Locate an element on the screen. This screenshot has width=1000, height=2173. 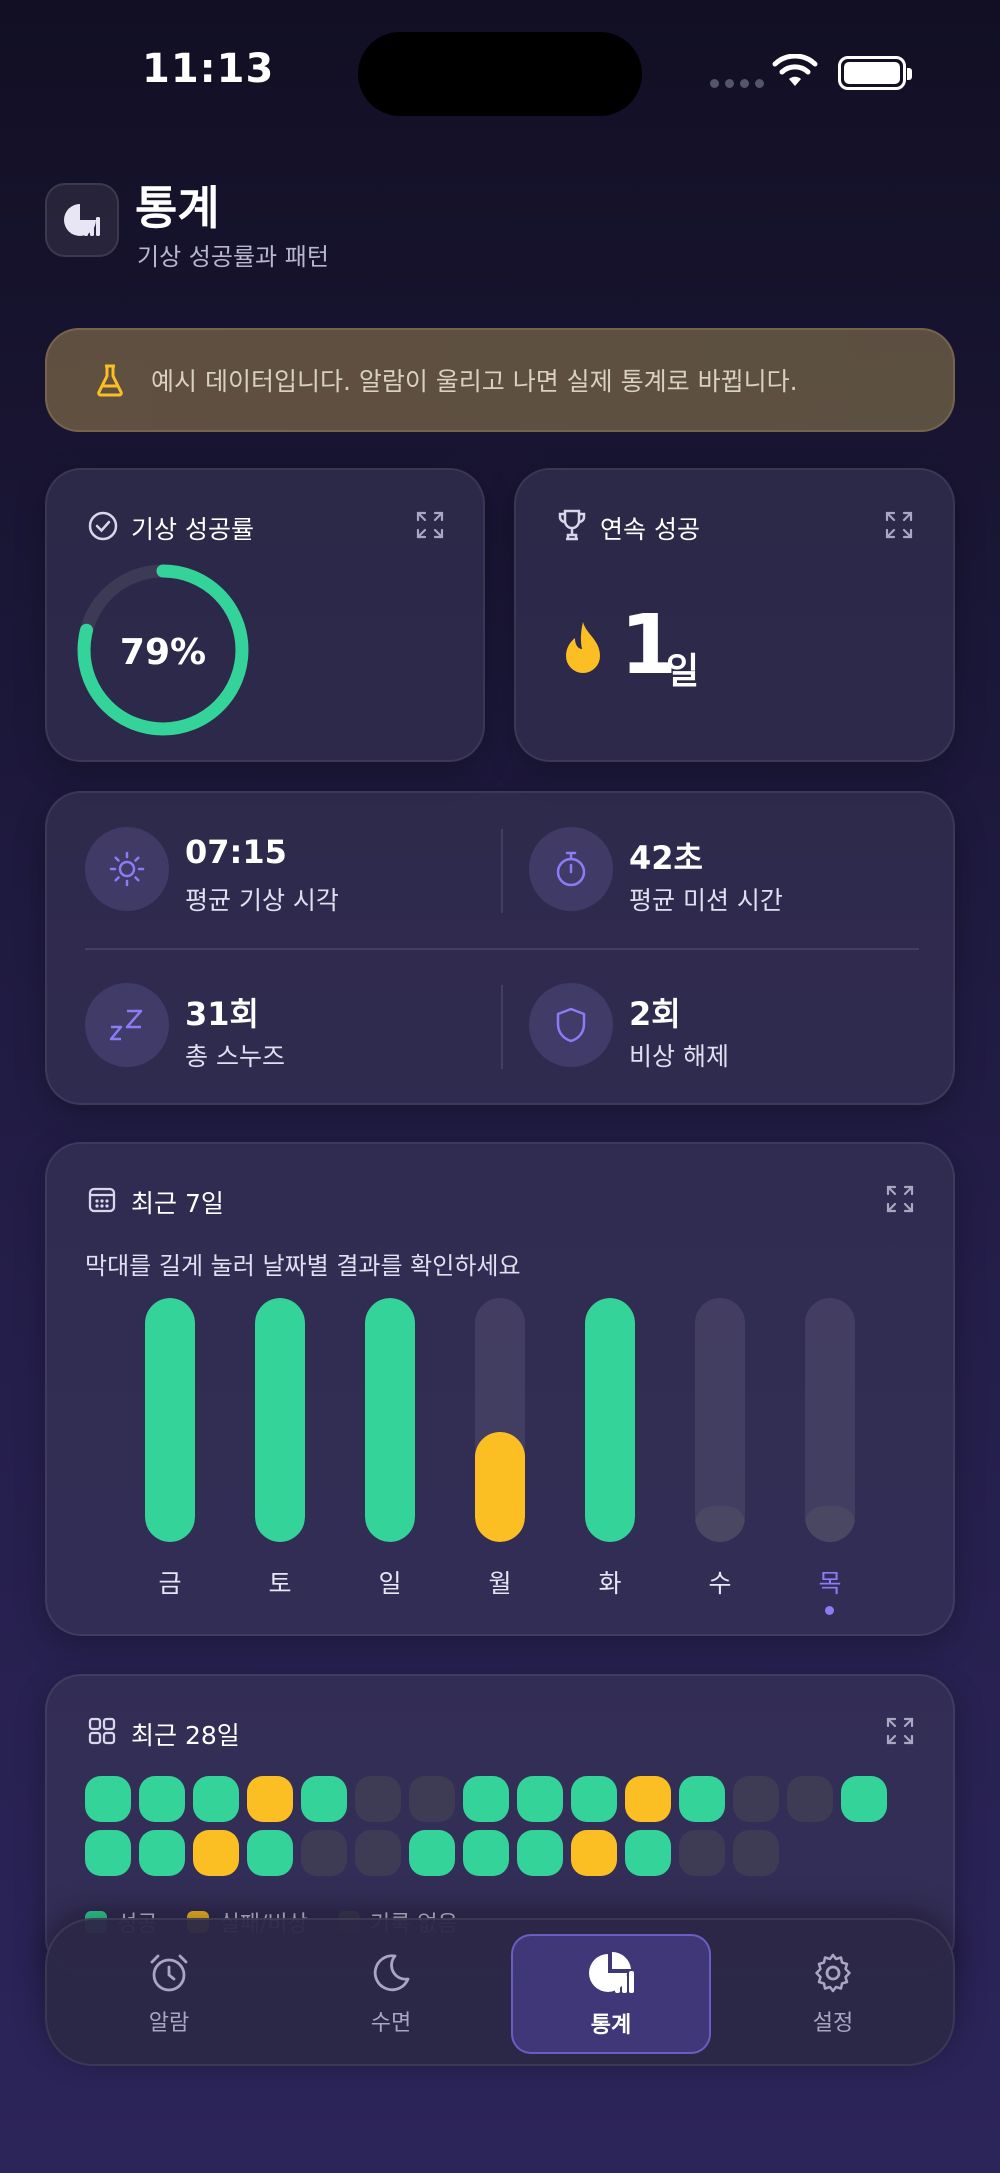
success-rate-title: 기상 성공률 is located at coordinates (192, 529).